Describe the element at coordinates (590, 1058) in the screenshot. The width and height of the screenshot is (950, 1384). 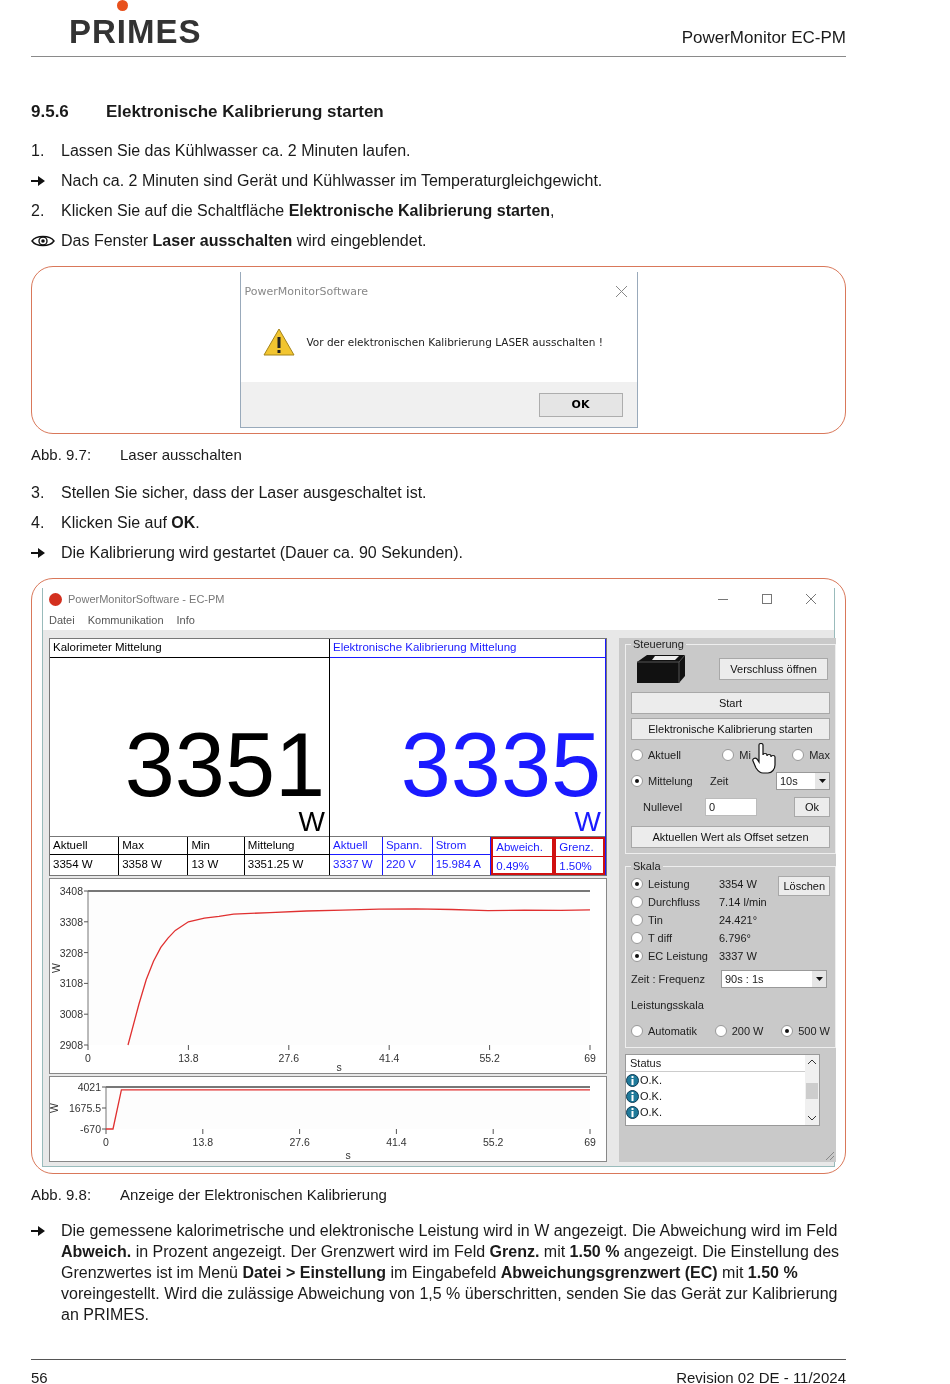
I see `tick-label: 69` at that location.